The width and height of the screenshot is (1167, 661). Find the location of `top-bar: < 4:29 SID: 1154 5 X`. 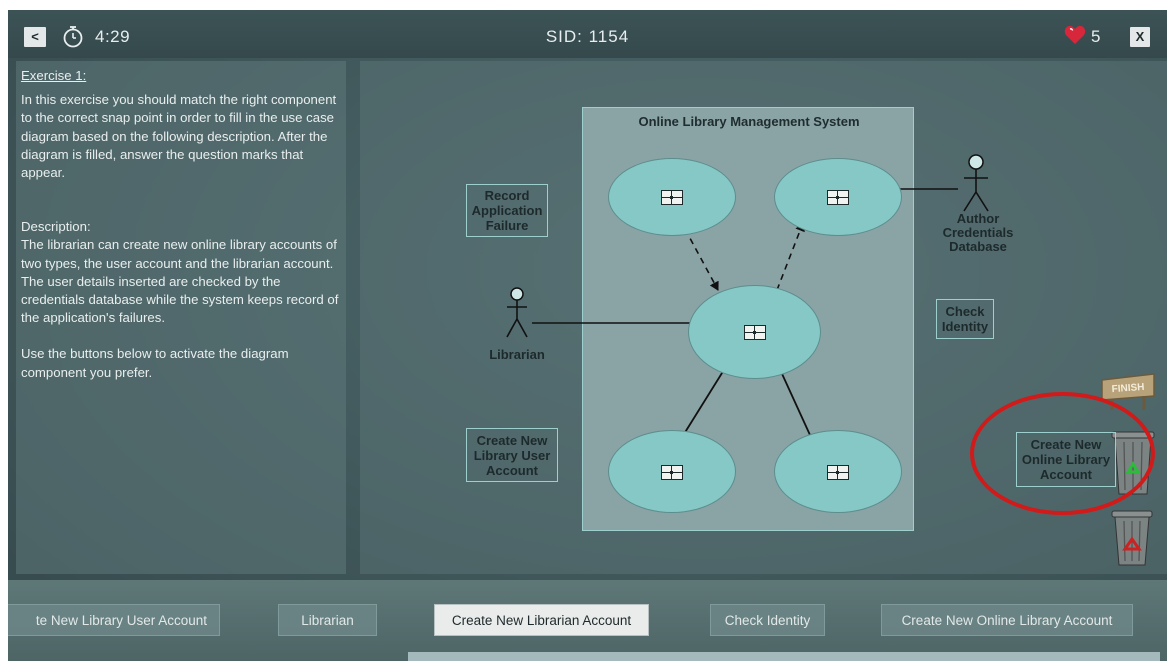

top-bar: < 4:29 SID: 1154 5 X is located at coordinates (587, 34).